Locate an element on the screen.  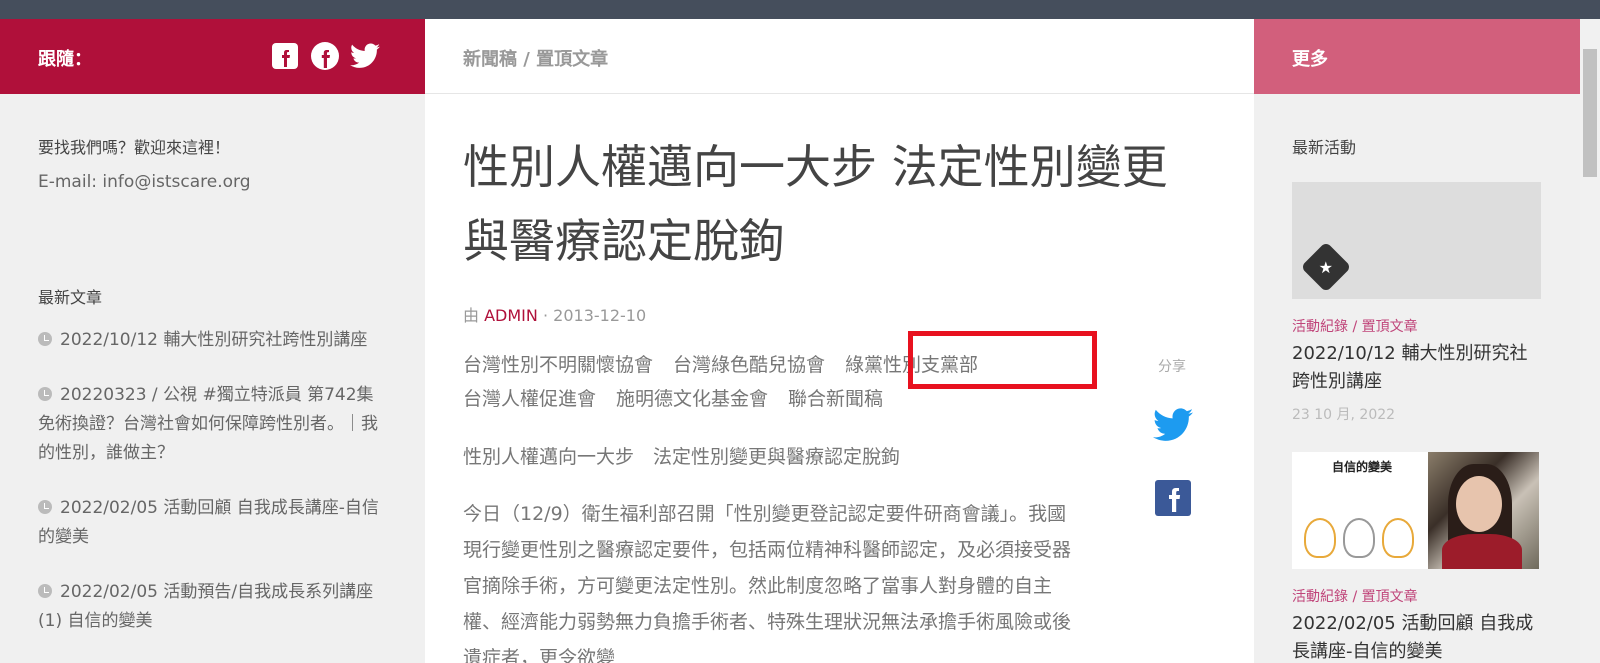
list-item: 2022/02/05 活動預告/自我成長系列講座(1) 自信的變美 is located at coordinates (213, 607).